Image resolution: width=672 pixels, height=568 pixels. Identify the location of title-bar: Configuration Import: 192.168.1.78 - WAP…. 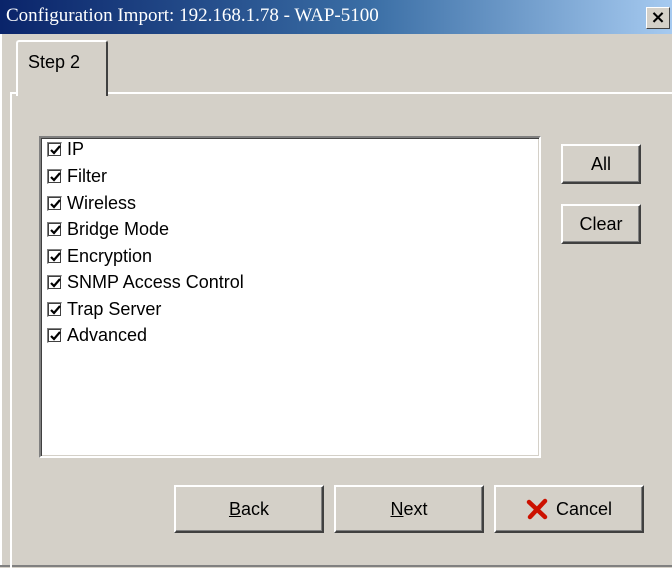
(336, 17).